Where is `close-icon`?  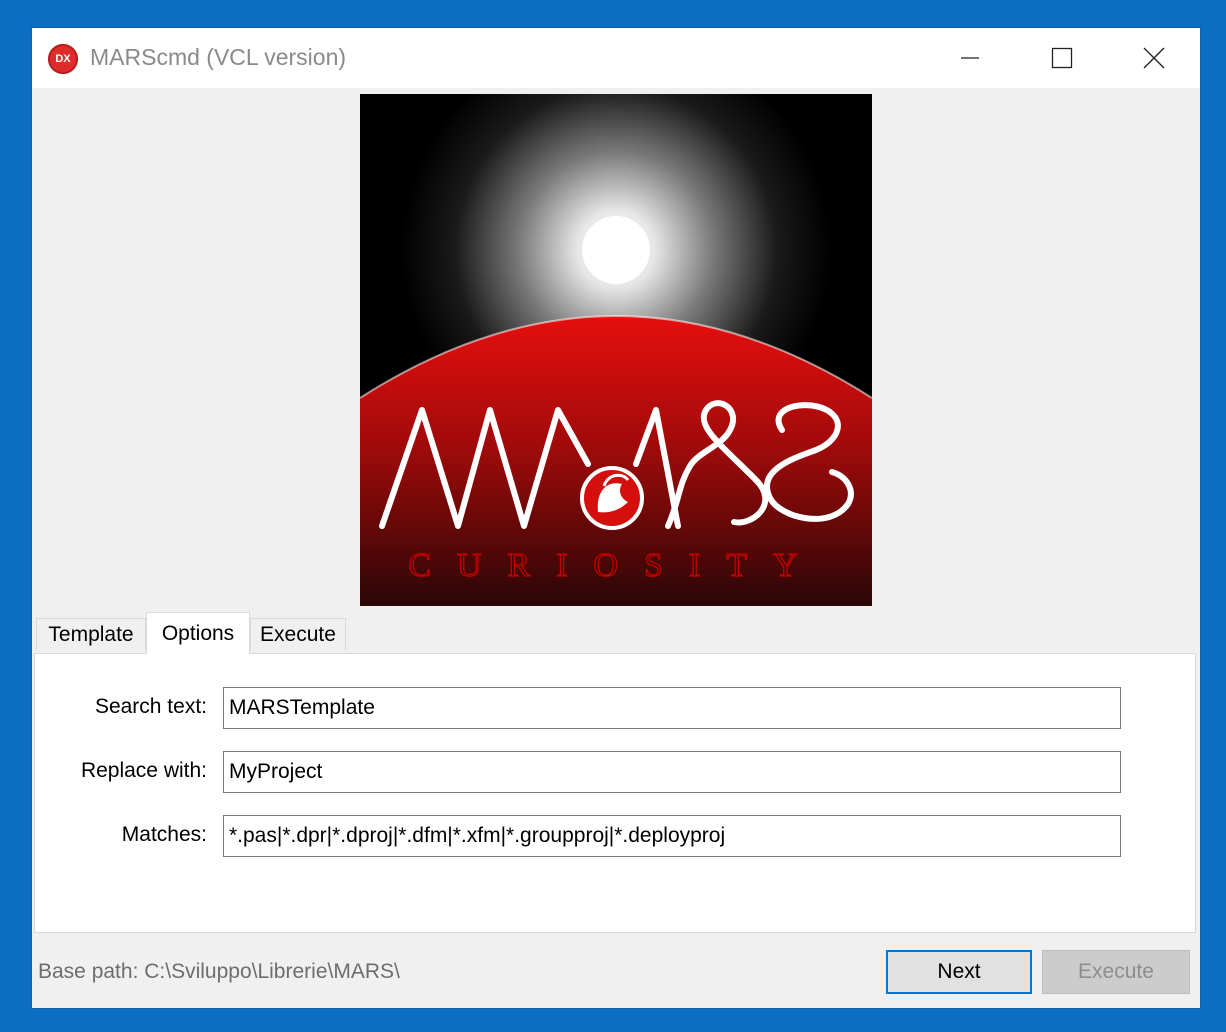
close-icon is located at coordinates (1154, 58).